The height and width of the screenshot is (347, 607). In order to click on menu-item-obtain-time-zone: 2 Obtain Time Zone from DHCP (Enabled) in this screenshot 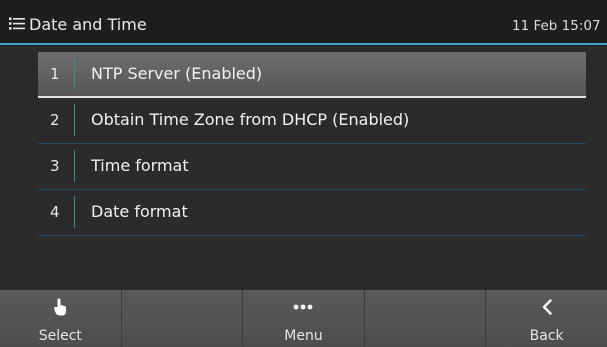, I will do `click(312, 121)`.